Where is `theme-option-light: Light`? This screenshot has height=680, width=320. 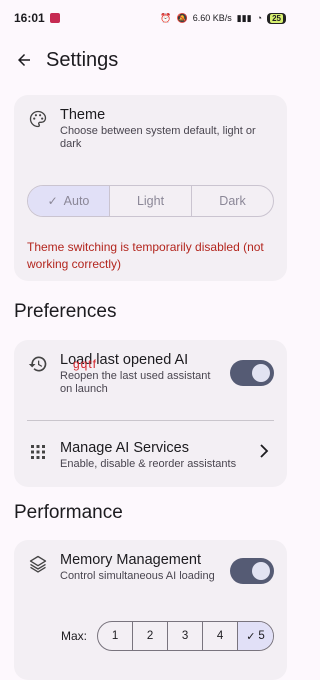
theme-option-light: Light is located at coordinates (151, 201).